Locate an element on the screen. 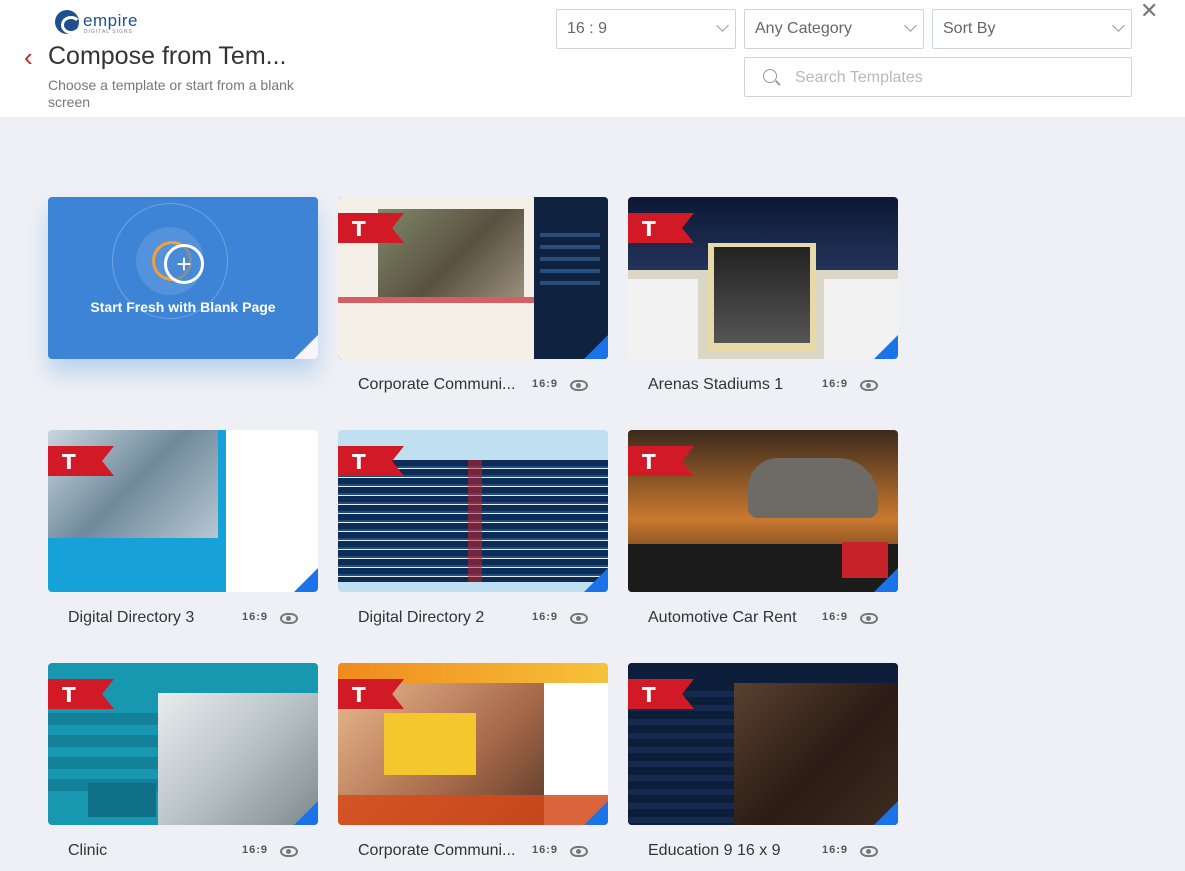  template-card: T Clinic 16:9 is located at coordinates (183, 767).